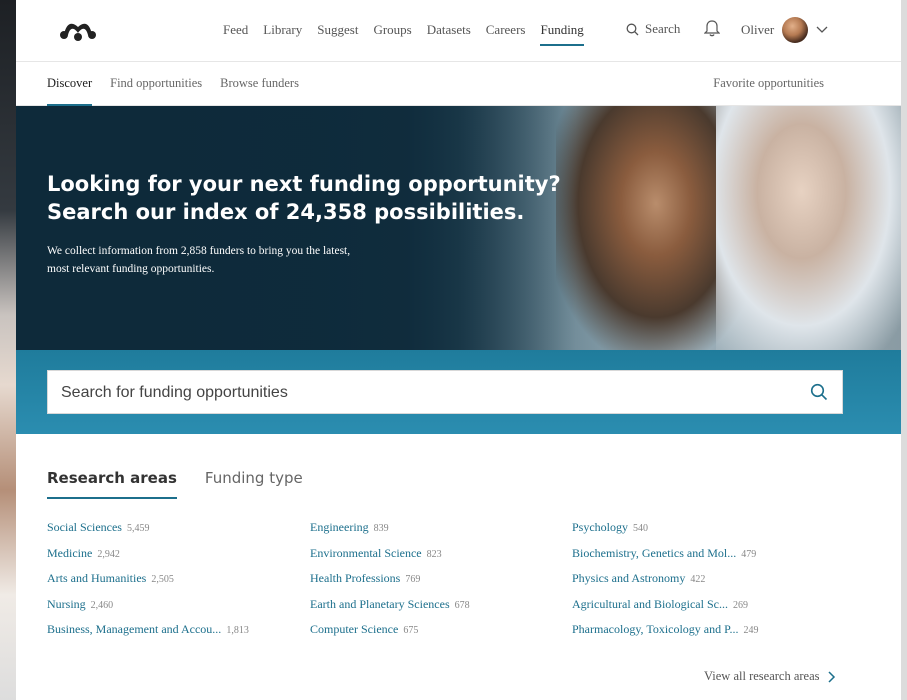  Describe the element at coordinates (282, 30) in the screenshot. I see `nav-link-library: Library` at that location.